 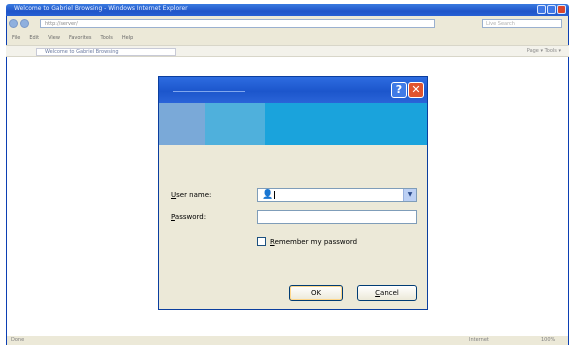 I want to click on forward-icon, so click(x=24, y=23).